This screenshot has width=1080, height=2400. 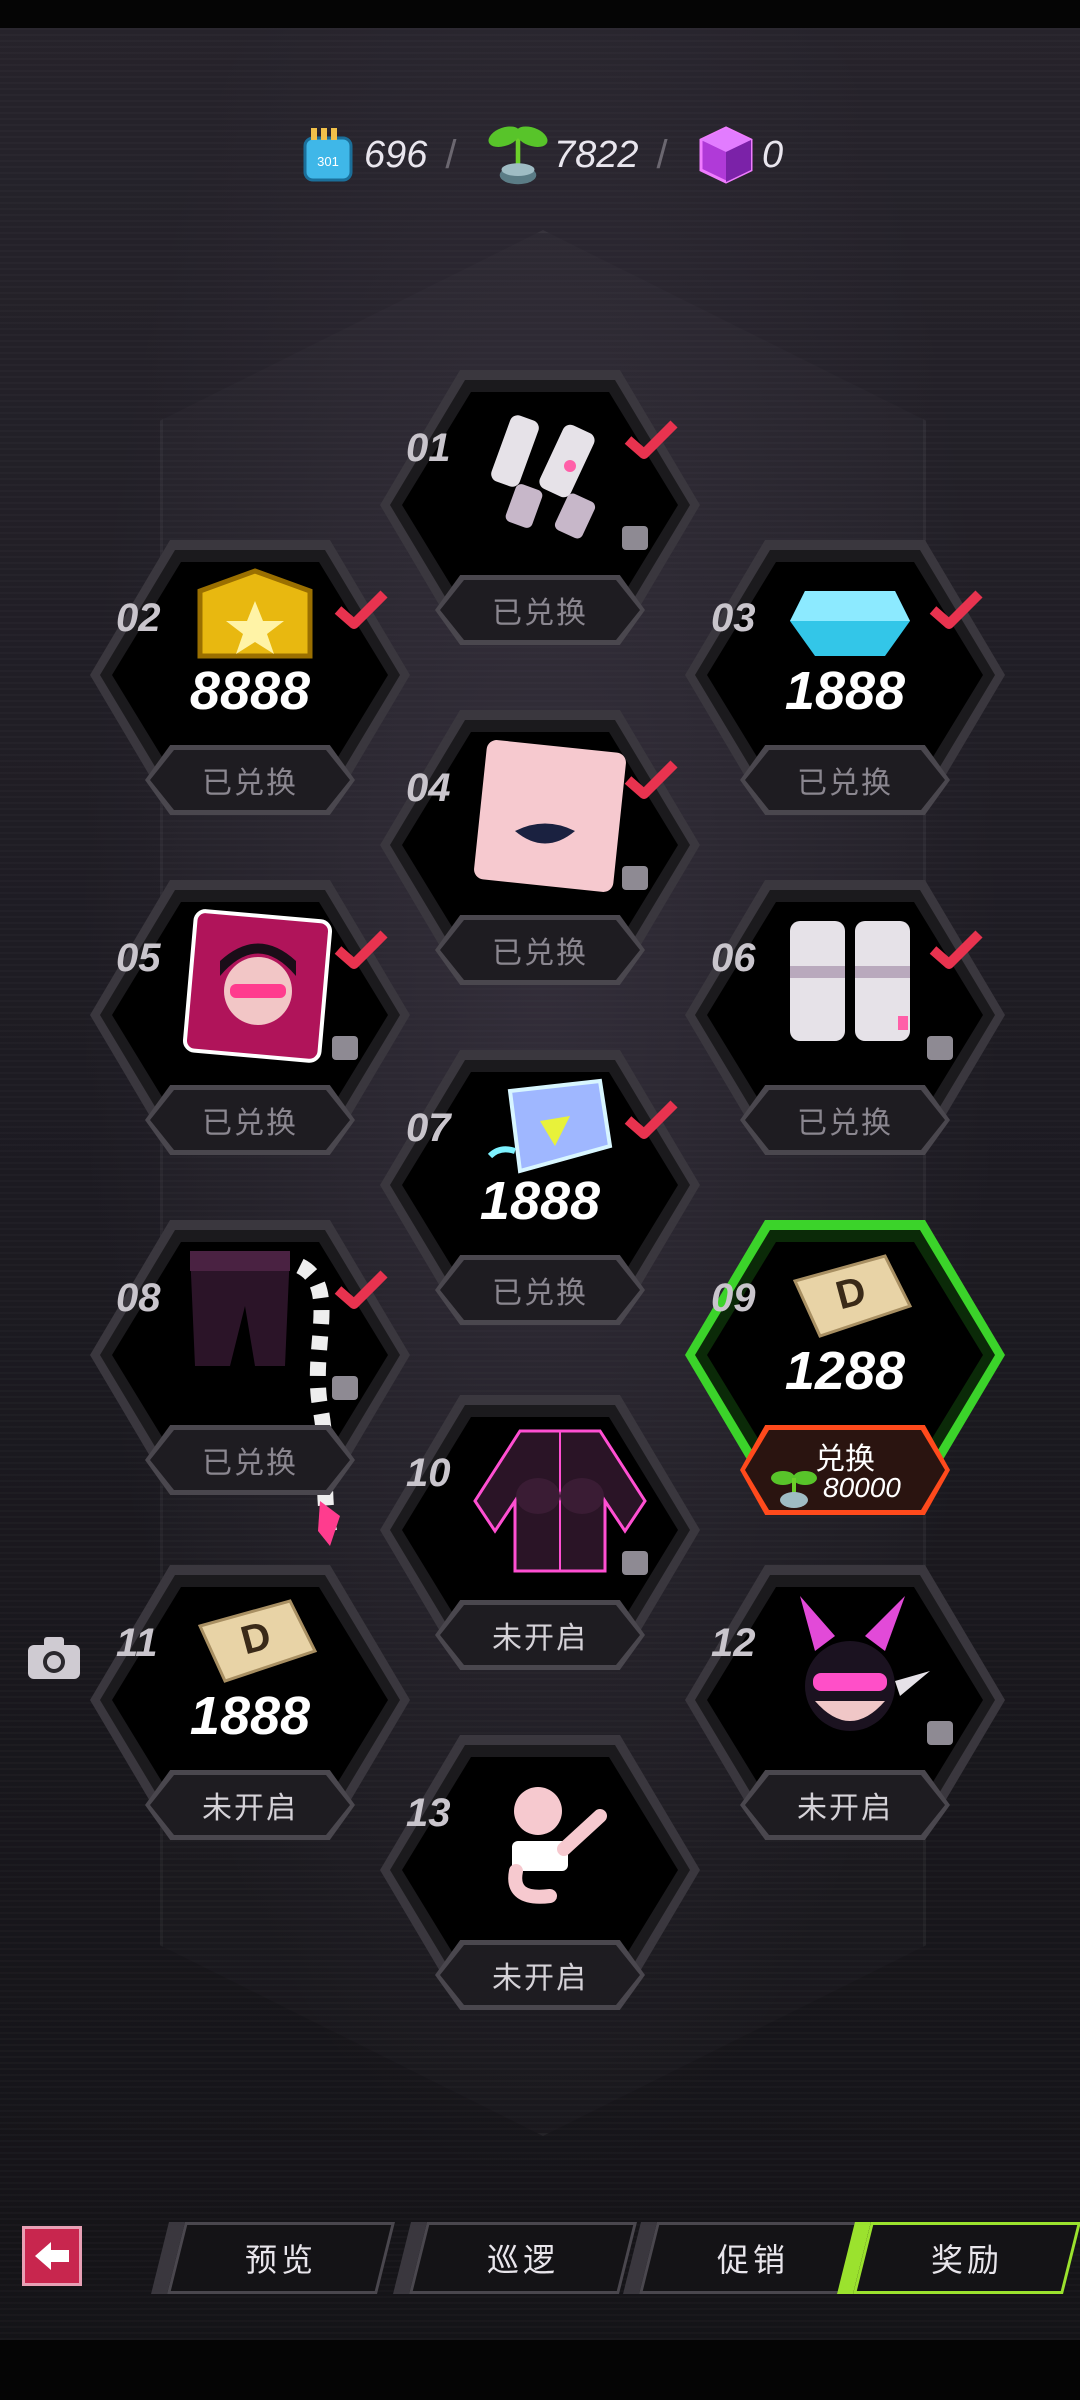 What do you see at coordinates (428, 1473) in the screenshot?
I see `cell-number: 10` at bounding box center [428, 1473].